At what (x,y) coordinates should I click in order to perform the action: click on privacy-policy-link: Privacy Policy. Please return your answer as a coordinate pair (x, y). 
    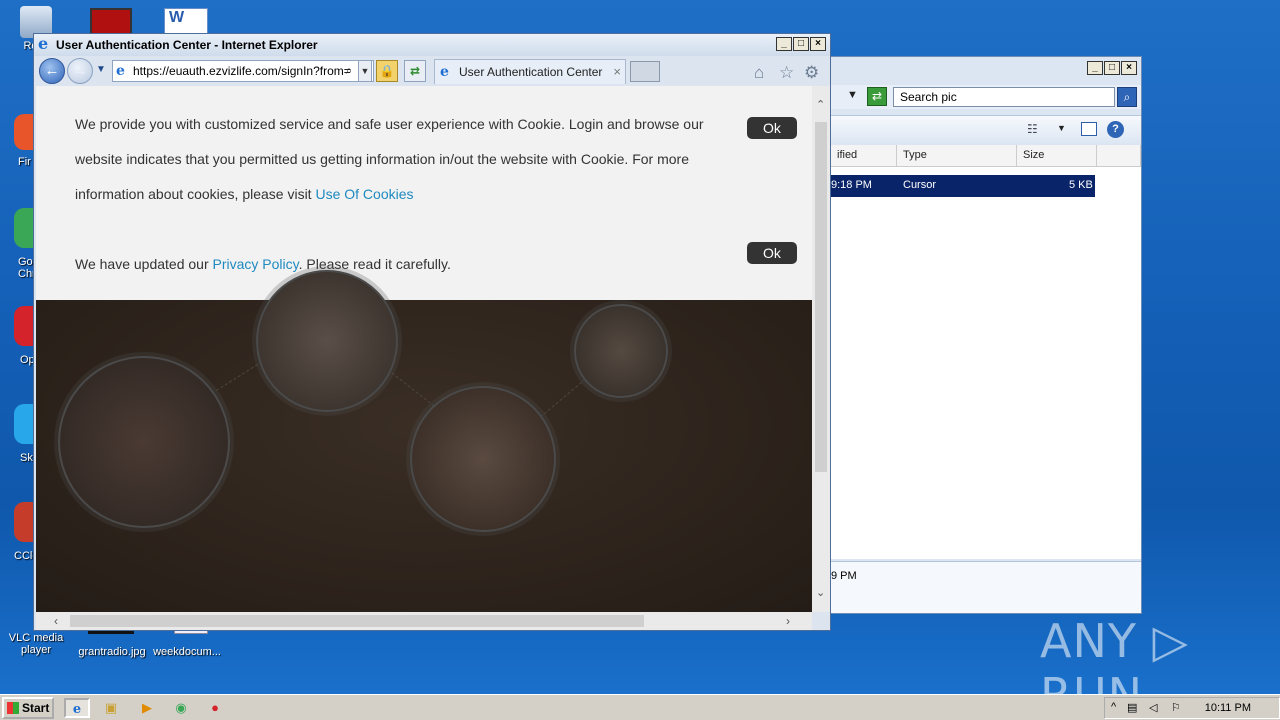
    Looking at the image, I should click on (256, 264).